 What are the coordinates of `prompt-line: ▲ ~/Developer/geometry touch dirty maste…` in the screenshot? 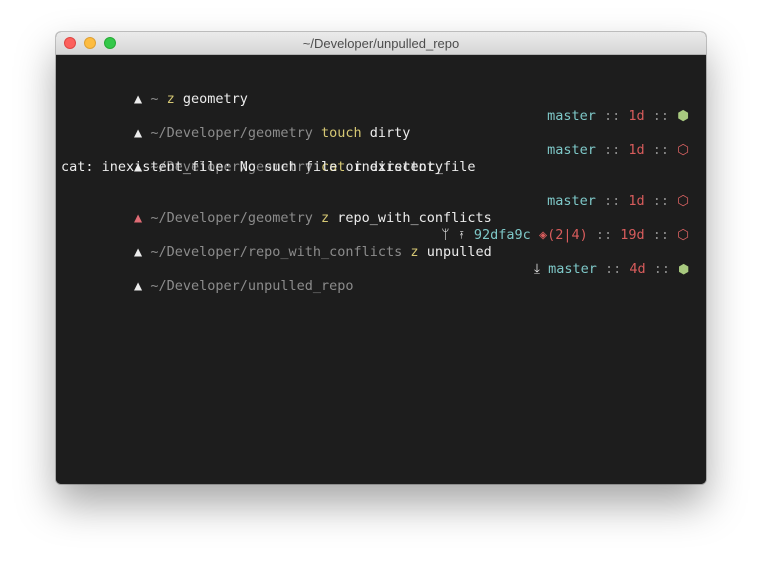 It's located at (381, 124).